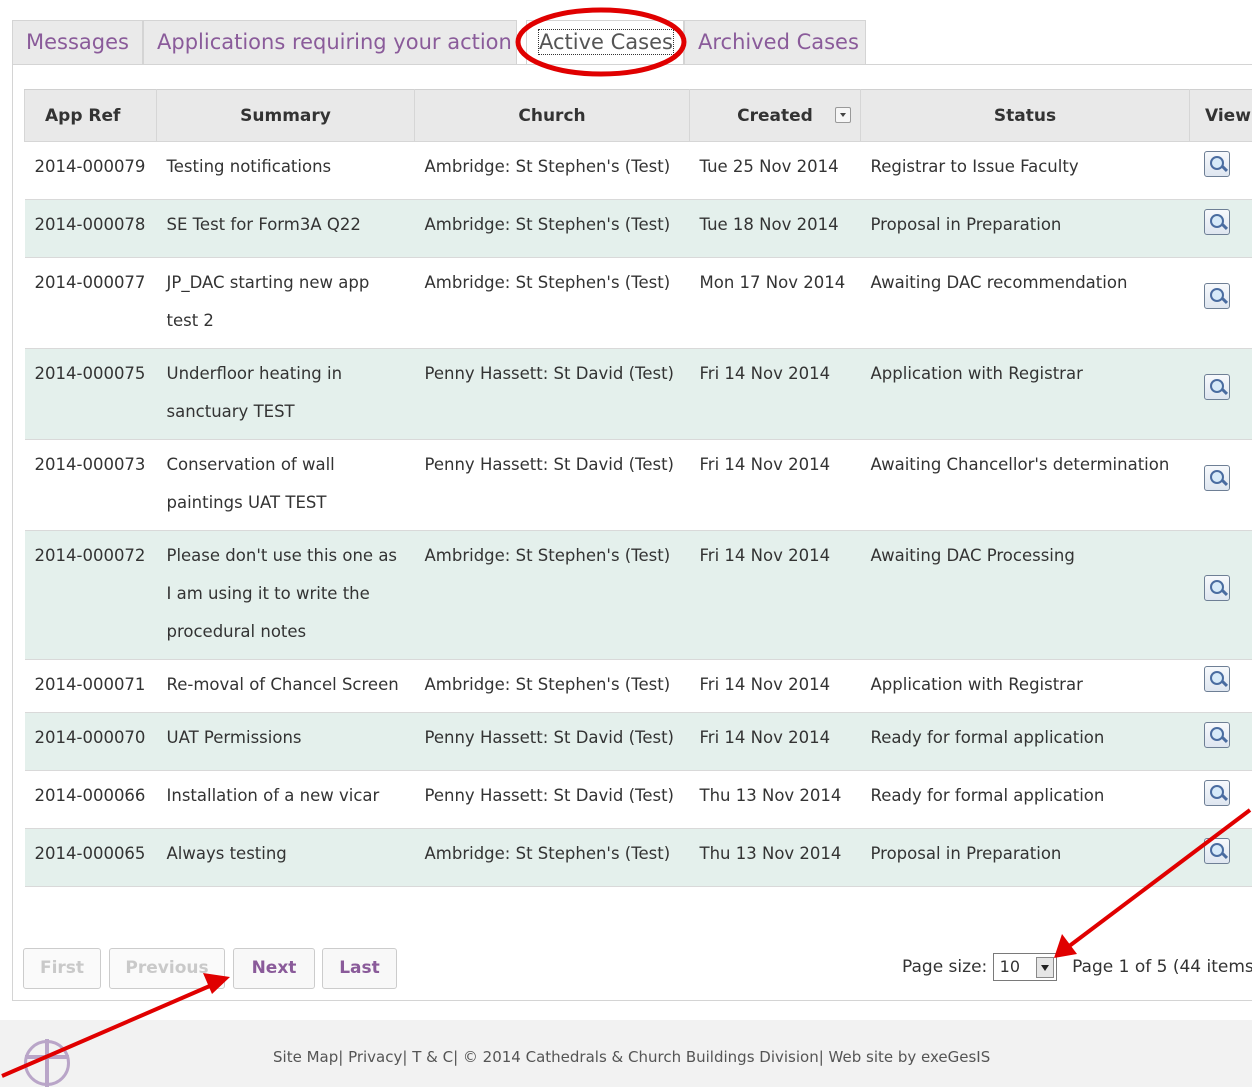 The width and height of the screenshot is (1252, 1087). What do you see at coordinates (285, 485) in the screenshot?
I see `cell-summary: Conservation of wall paintings UAT TEST` at bounding box center [285, 485].